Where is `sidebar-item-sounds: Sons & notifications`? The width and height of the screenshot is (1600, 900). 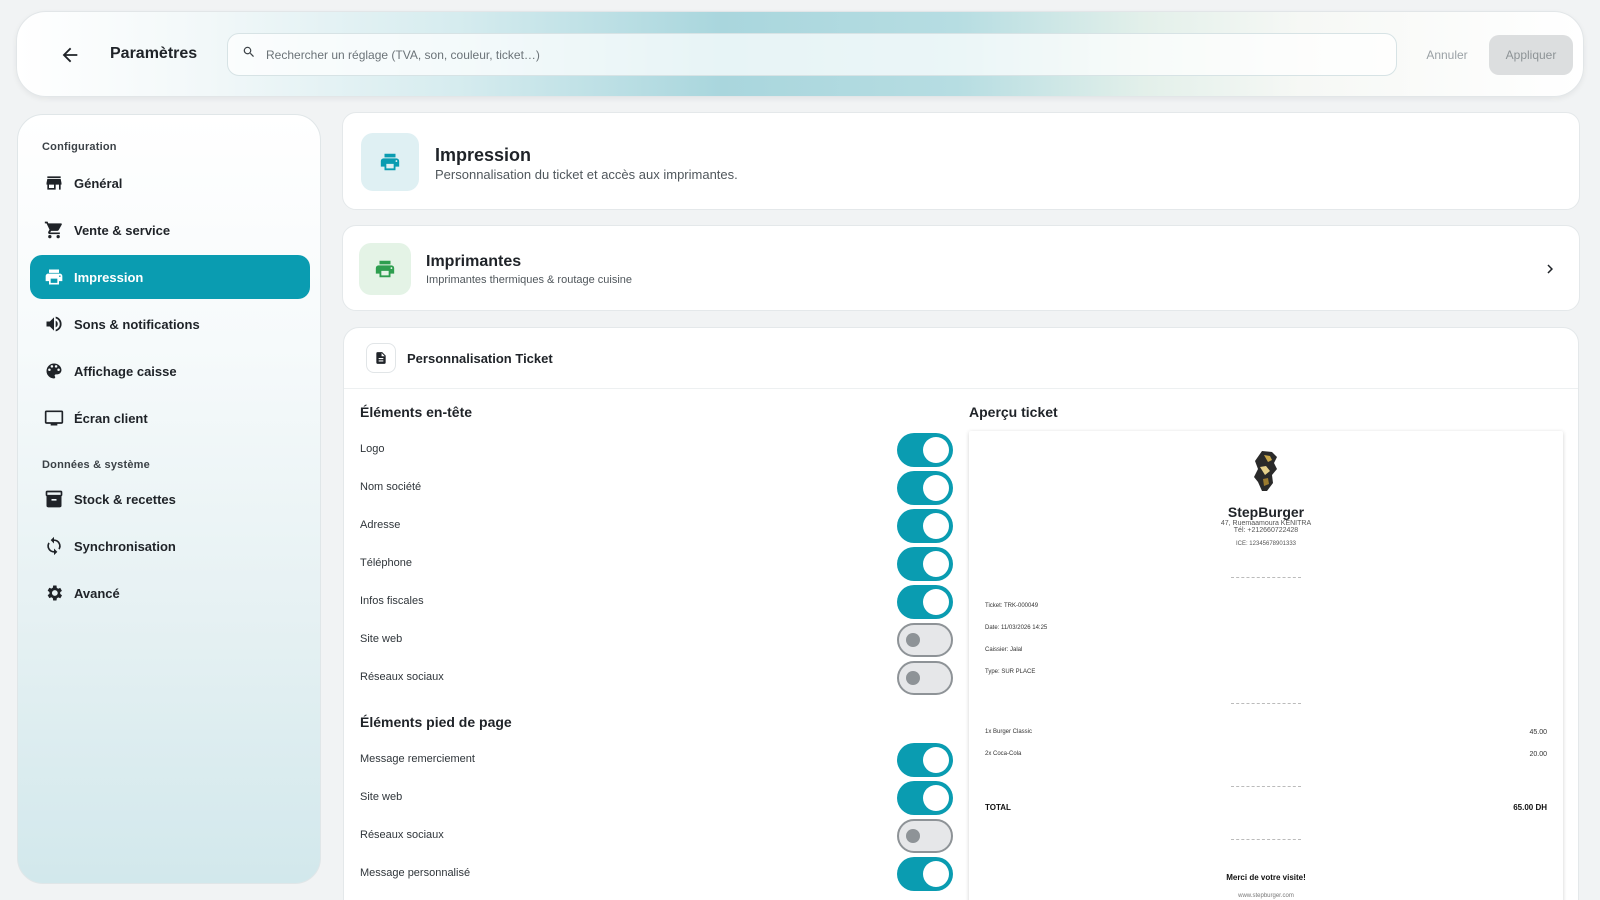
sidebar-item-sounds: Sons & notifications is located at coordinates (170, 324).